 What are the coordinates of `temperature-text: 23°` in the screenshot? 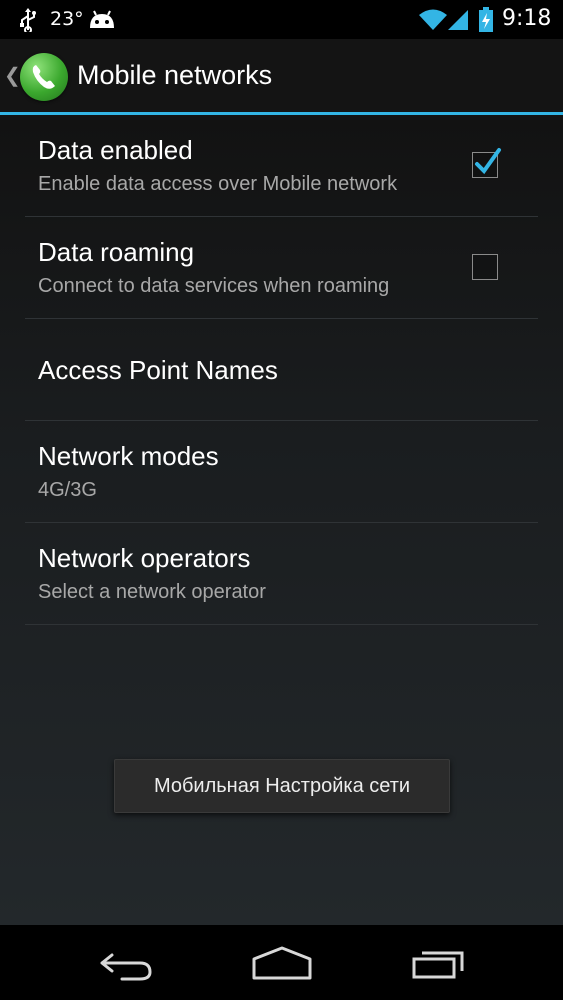 It's located at (67, 19).